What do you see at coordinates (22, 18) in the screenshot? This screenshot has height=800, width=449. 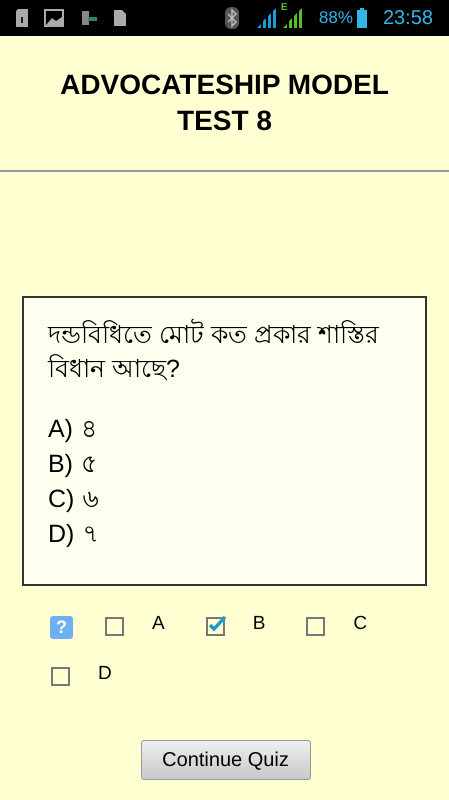 I see `sd-card-icon` at bounding box center [22, 18].